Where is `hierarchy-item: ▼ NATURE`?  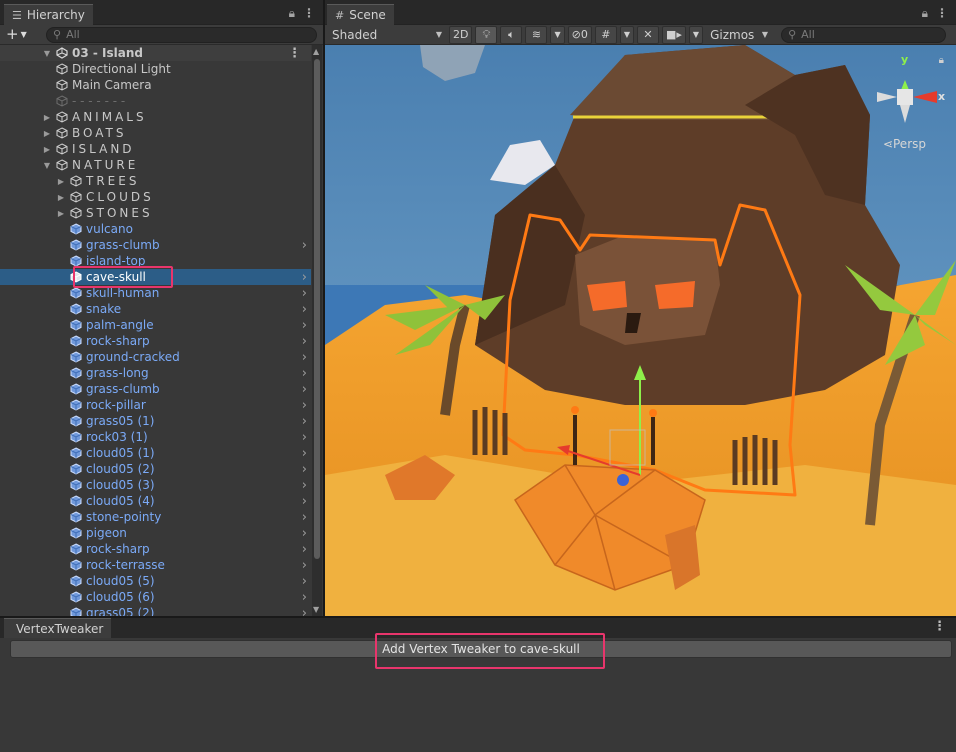 hierarchy-item: ▼ NATURE is located at coordinates (155, 165).